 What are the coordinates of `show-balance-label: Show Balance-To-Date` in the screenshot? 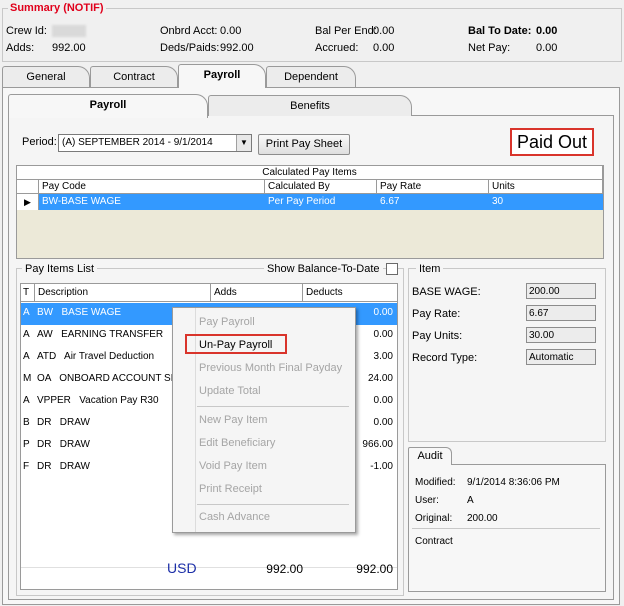 It's located at (323, 269).